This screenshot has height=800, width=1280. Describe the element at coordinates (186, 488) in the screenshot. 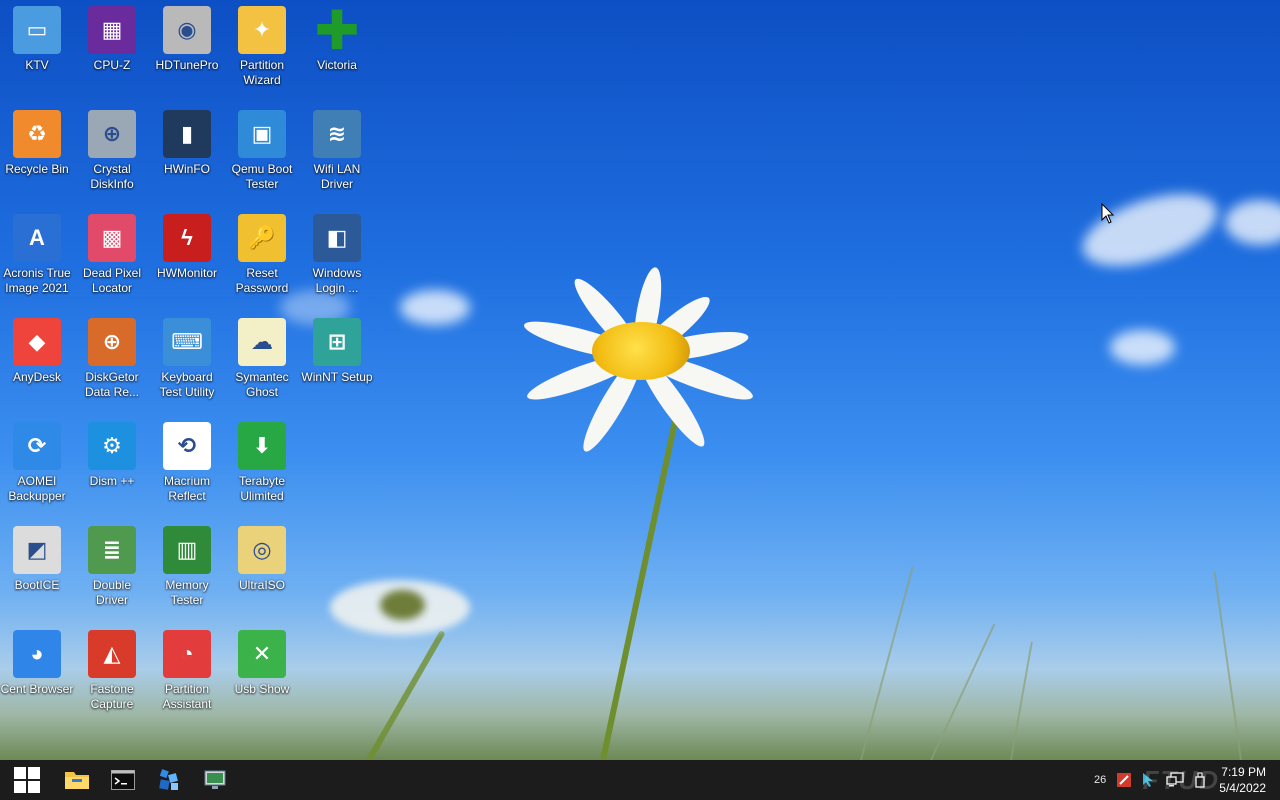

I see `desktop-icon-label: Macrium Reflect` at that location.